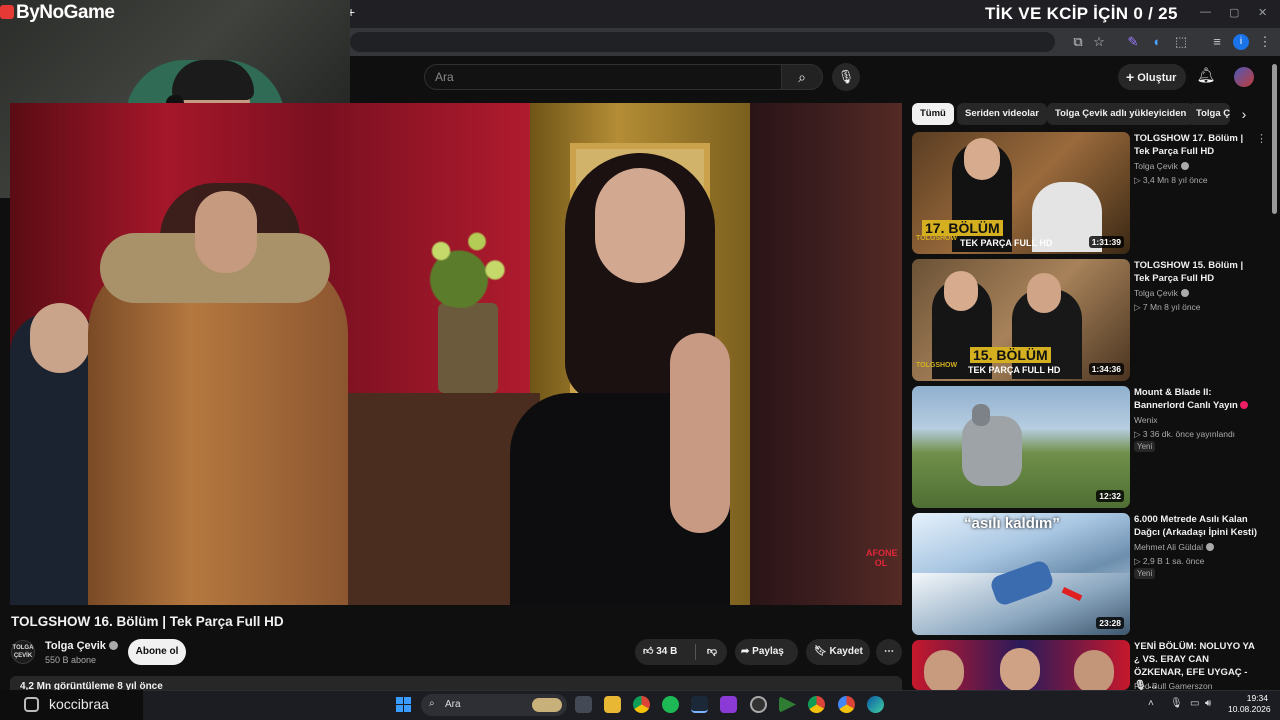 The image size is (1280, 720). What do you see at coordinates (1205, 12) in the screenshot?
I see `minimize-icon: —` at bounding box center [1205, 12].